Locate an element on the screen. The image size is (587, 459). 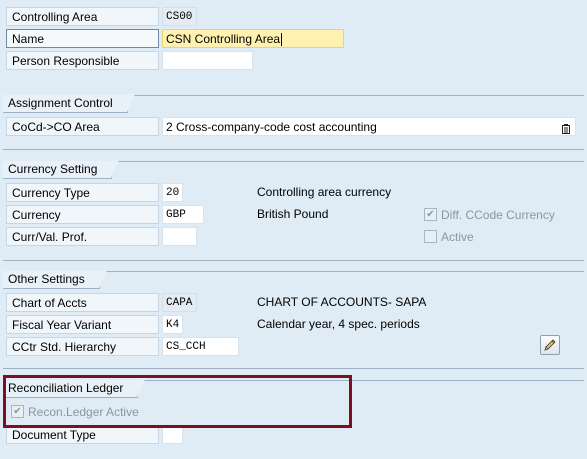
checkmark-icon: ✔ is located at coordinates (430, 215).